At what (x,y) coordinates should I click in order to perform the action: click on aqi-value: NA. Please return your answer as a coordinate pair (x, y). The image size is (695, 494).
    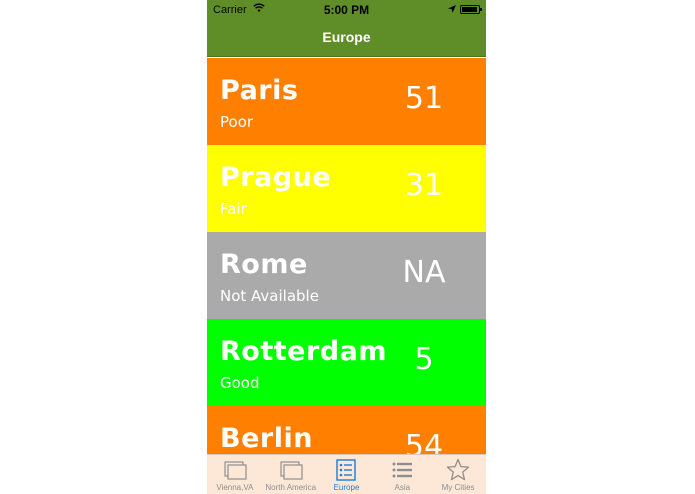
    Looking at the image, I should click on (424, 272).